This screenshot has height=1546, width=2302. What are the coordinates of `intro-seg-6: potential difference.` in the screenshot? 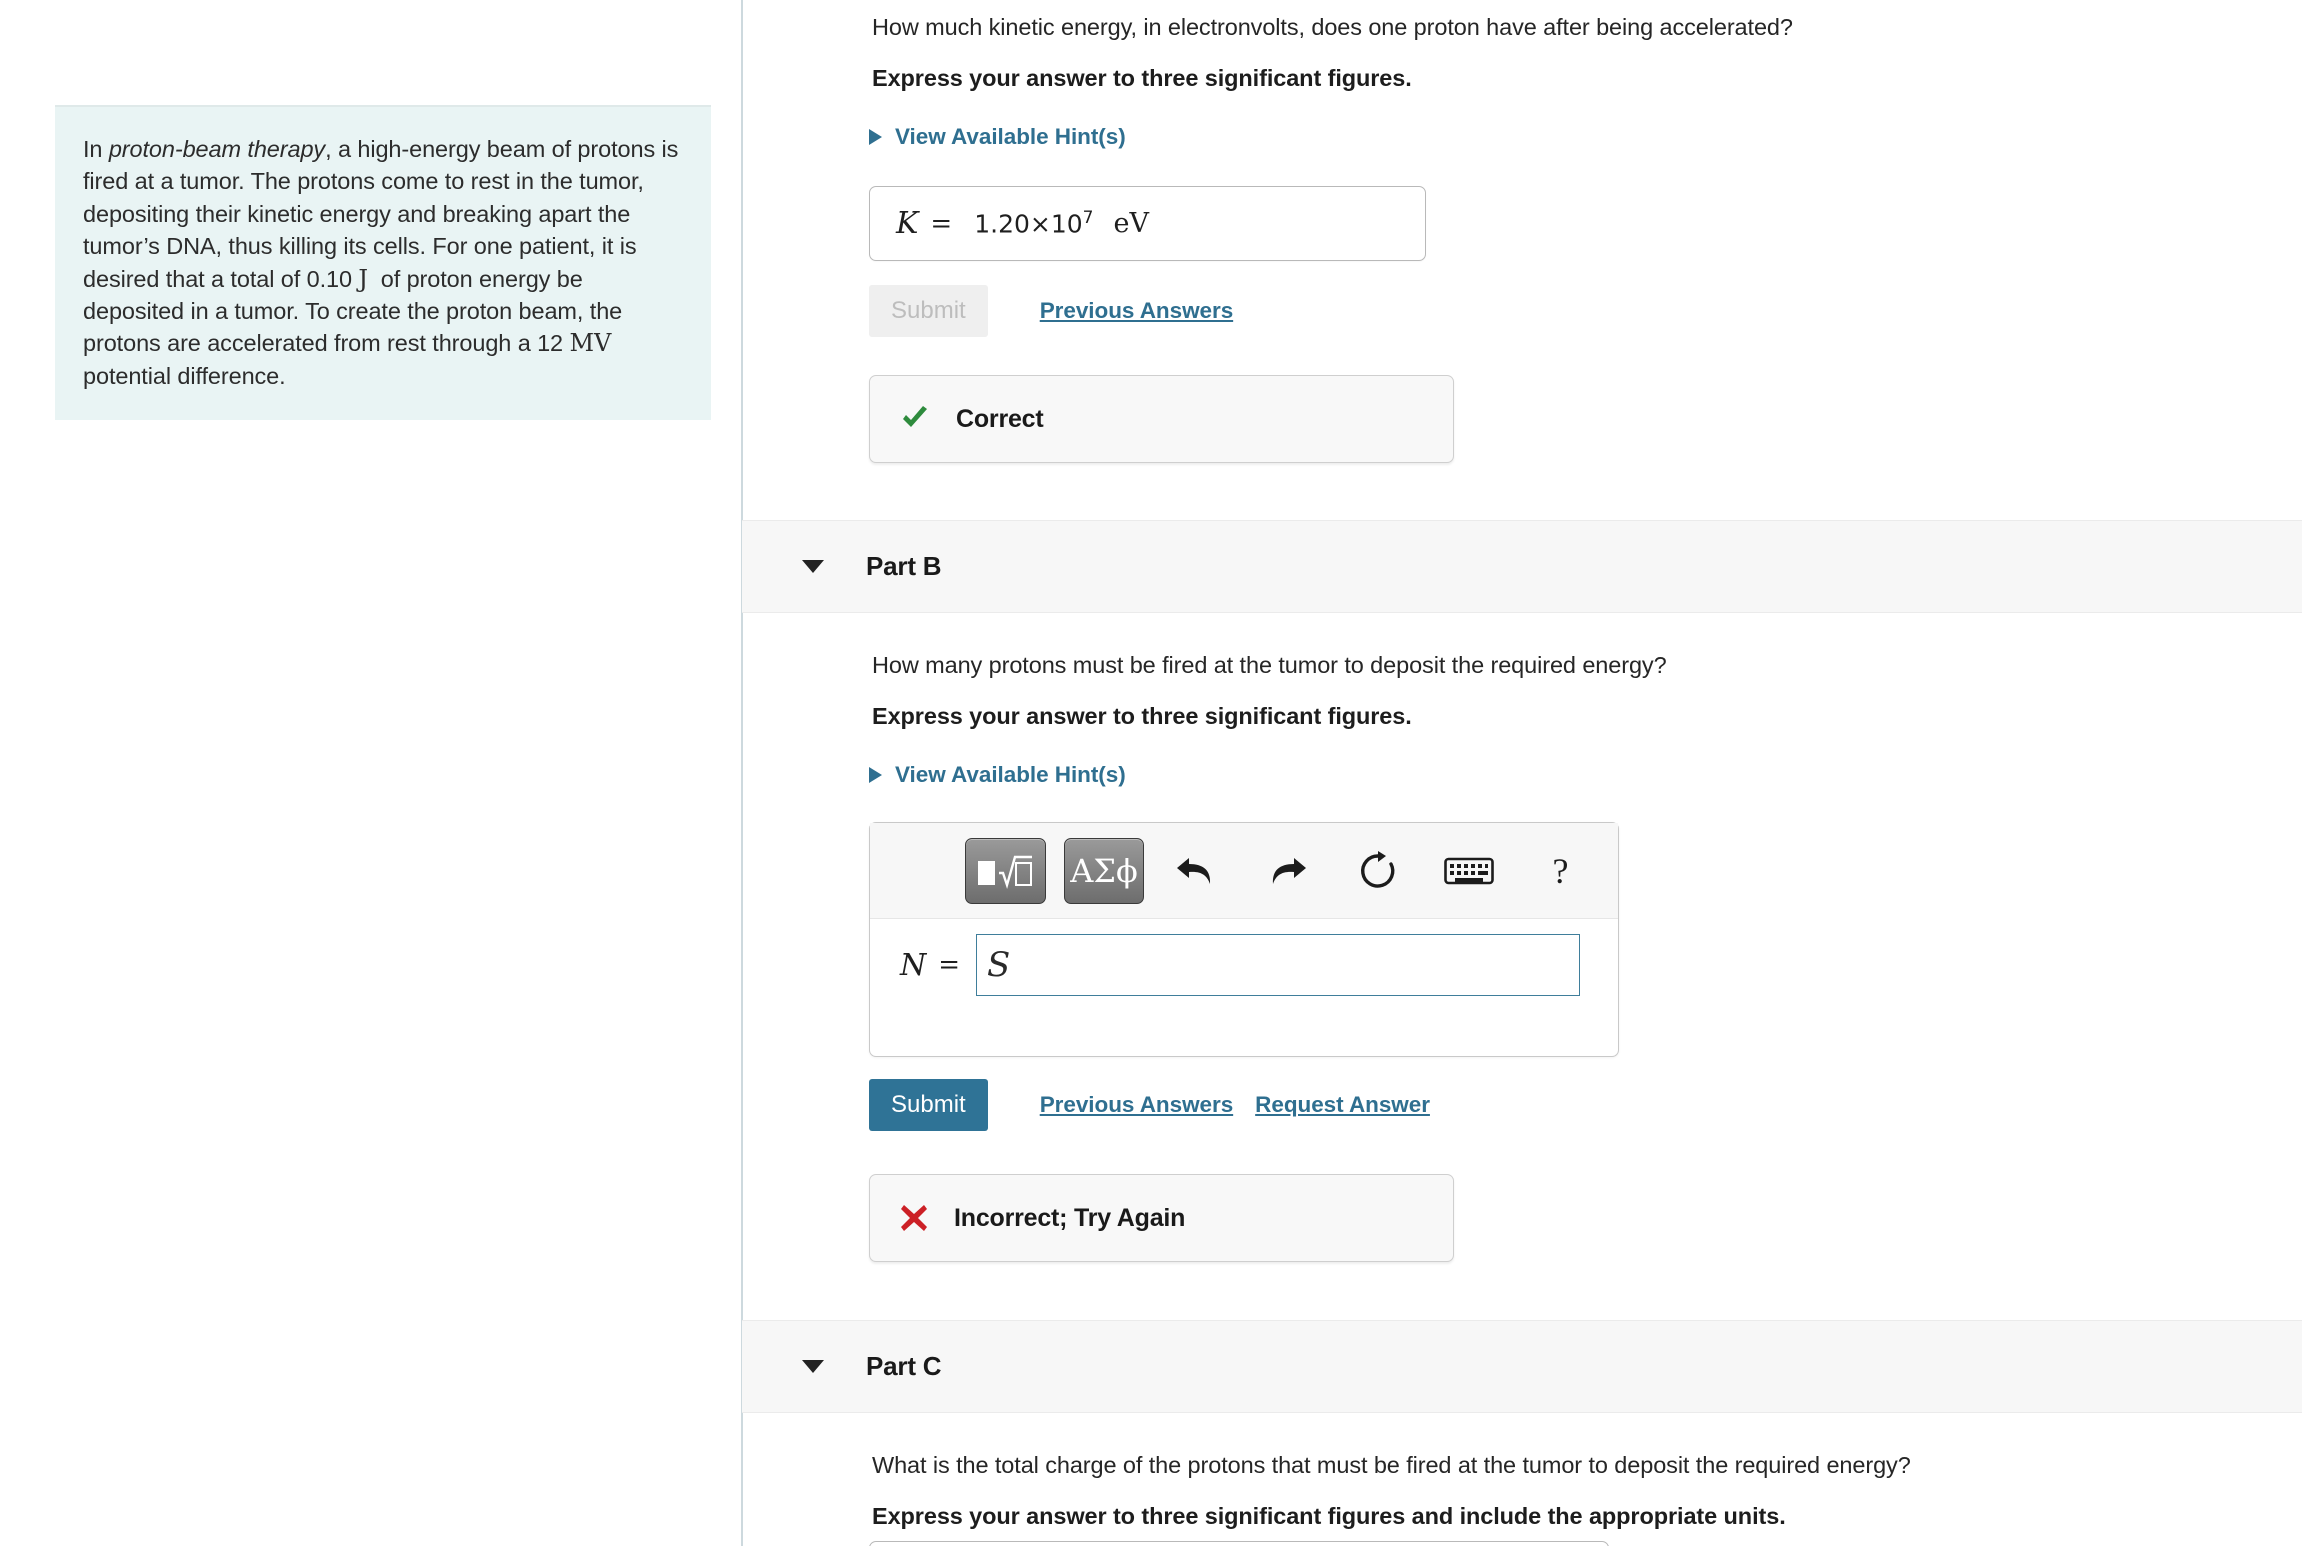 It's located at (184, 375).